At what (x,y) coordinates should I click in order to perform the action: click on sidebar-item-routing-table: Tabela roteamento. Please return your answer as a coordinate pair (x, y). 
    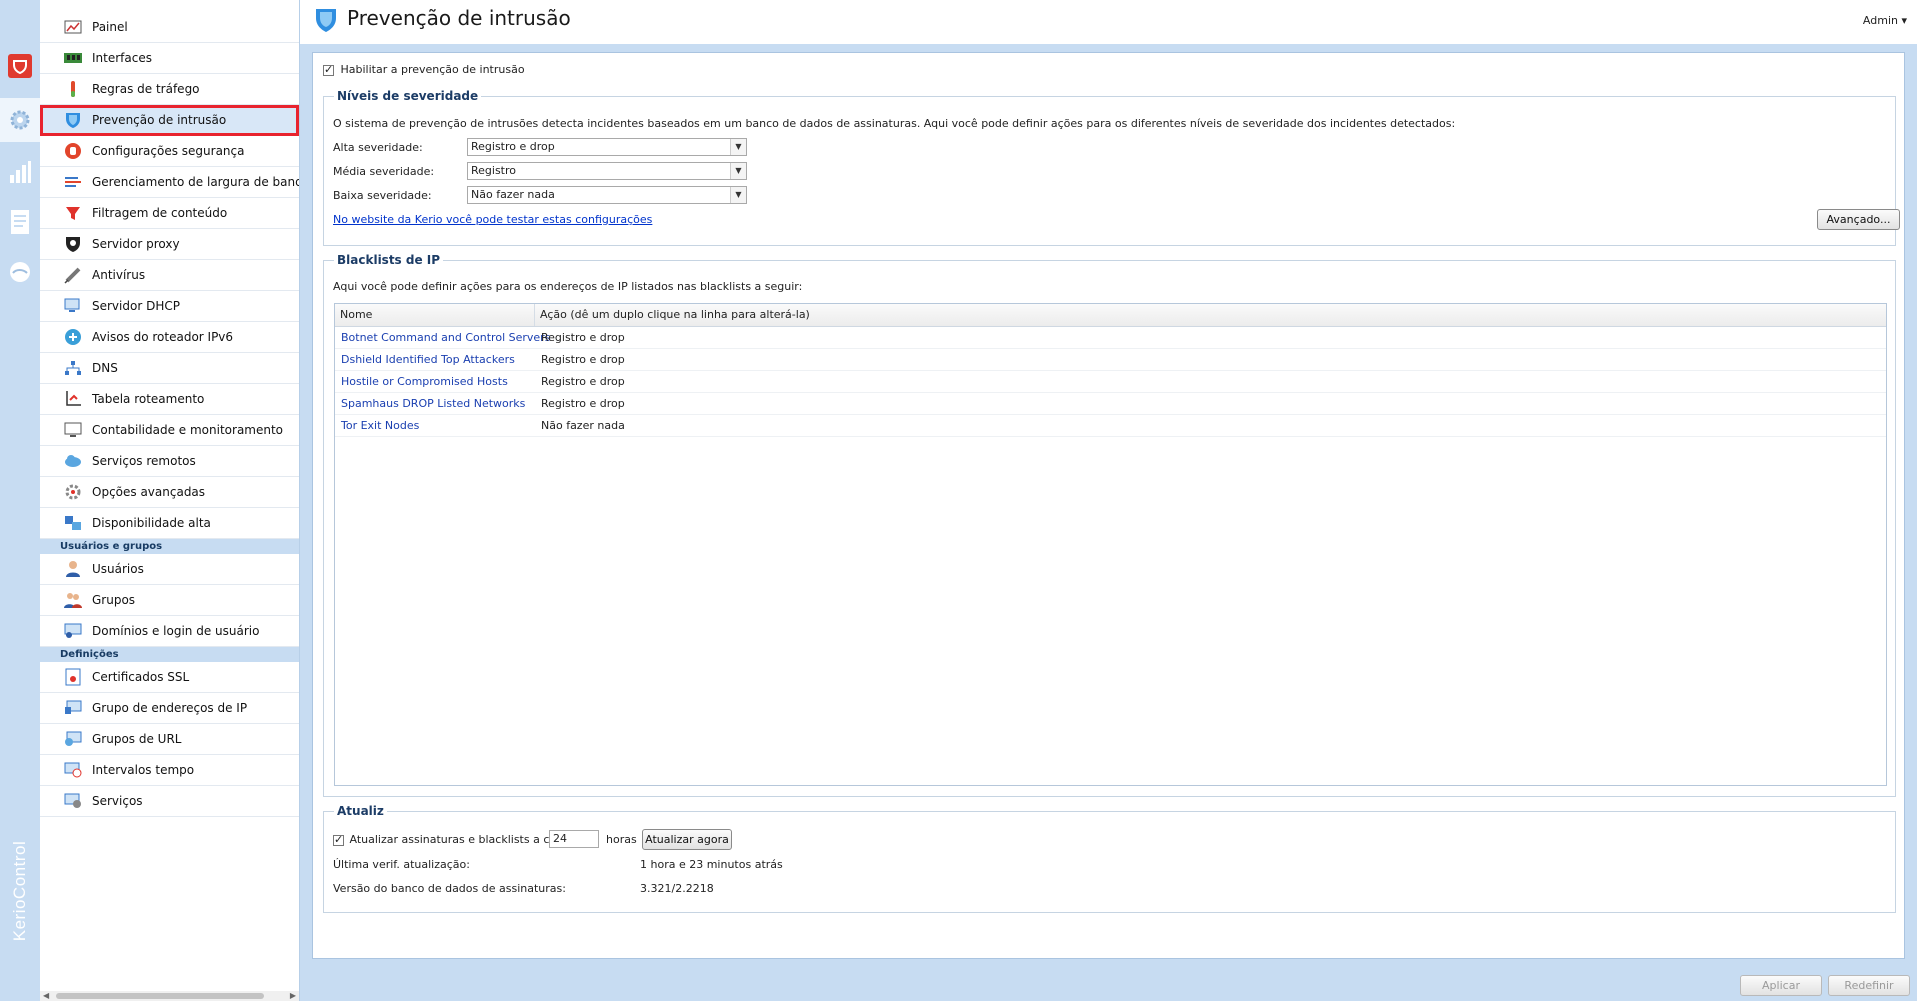
    Looking at the image, I should click on (169, 399).